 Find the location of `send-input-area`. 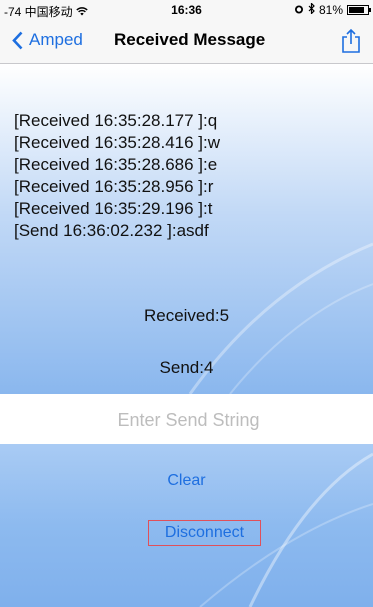

send-input-area is located at coordinates (186, 420).